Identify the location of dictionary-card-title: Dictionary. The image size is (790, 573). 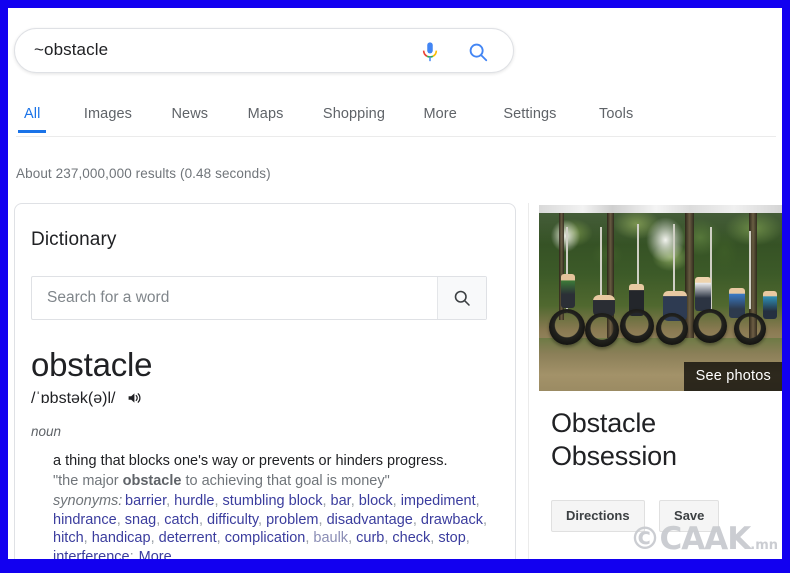
(74, 239).